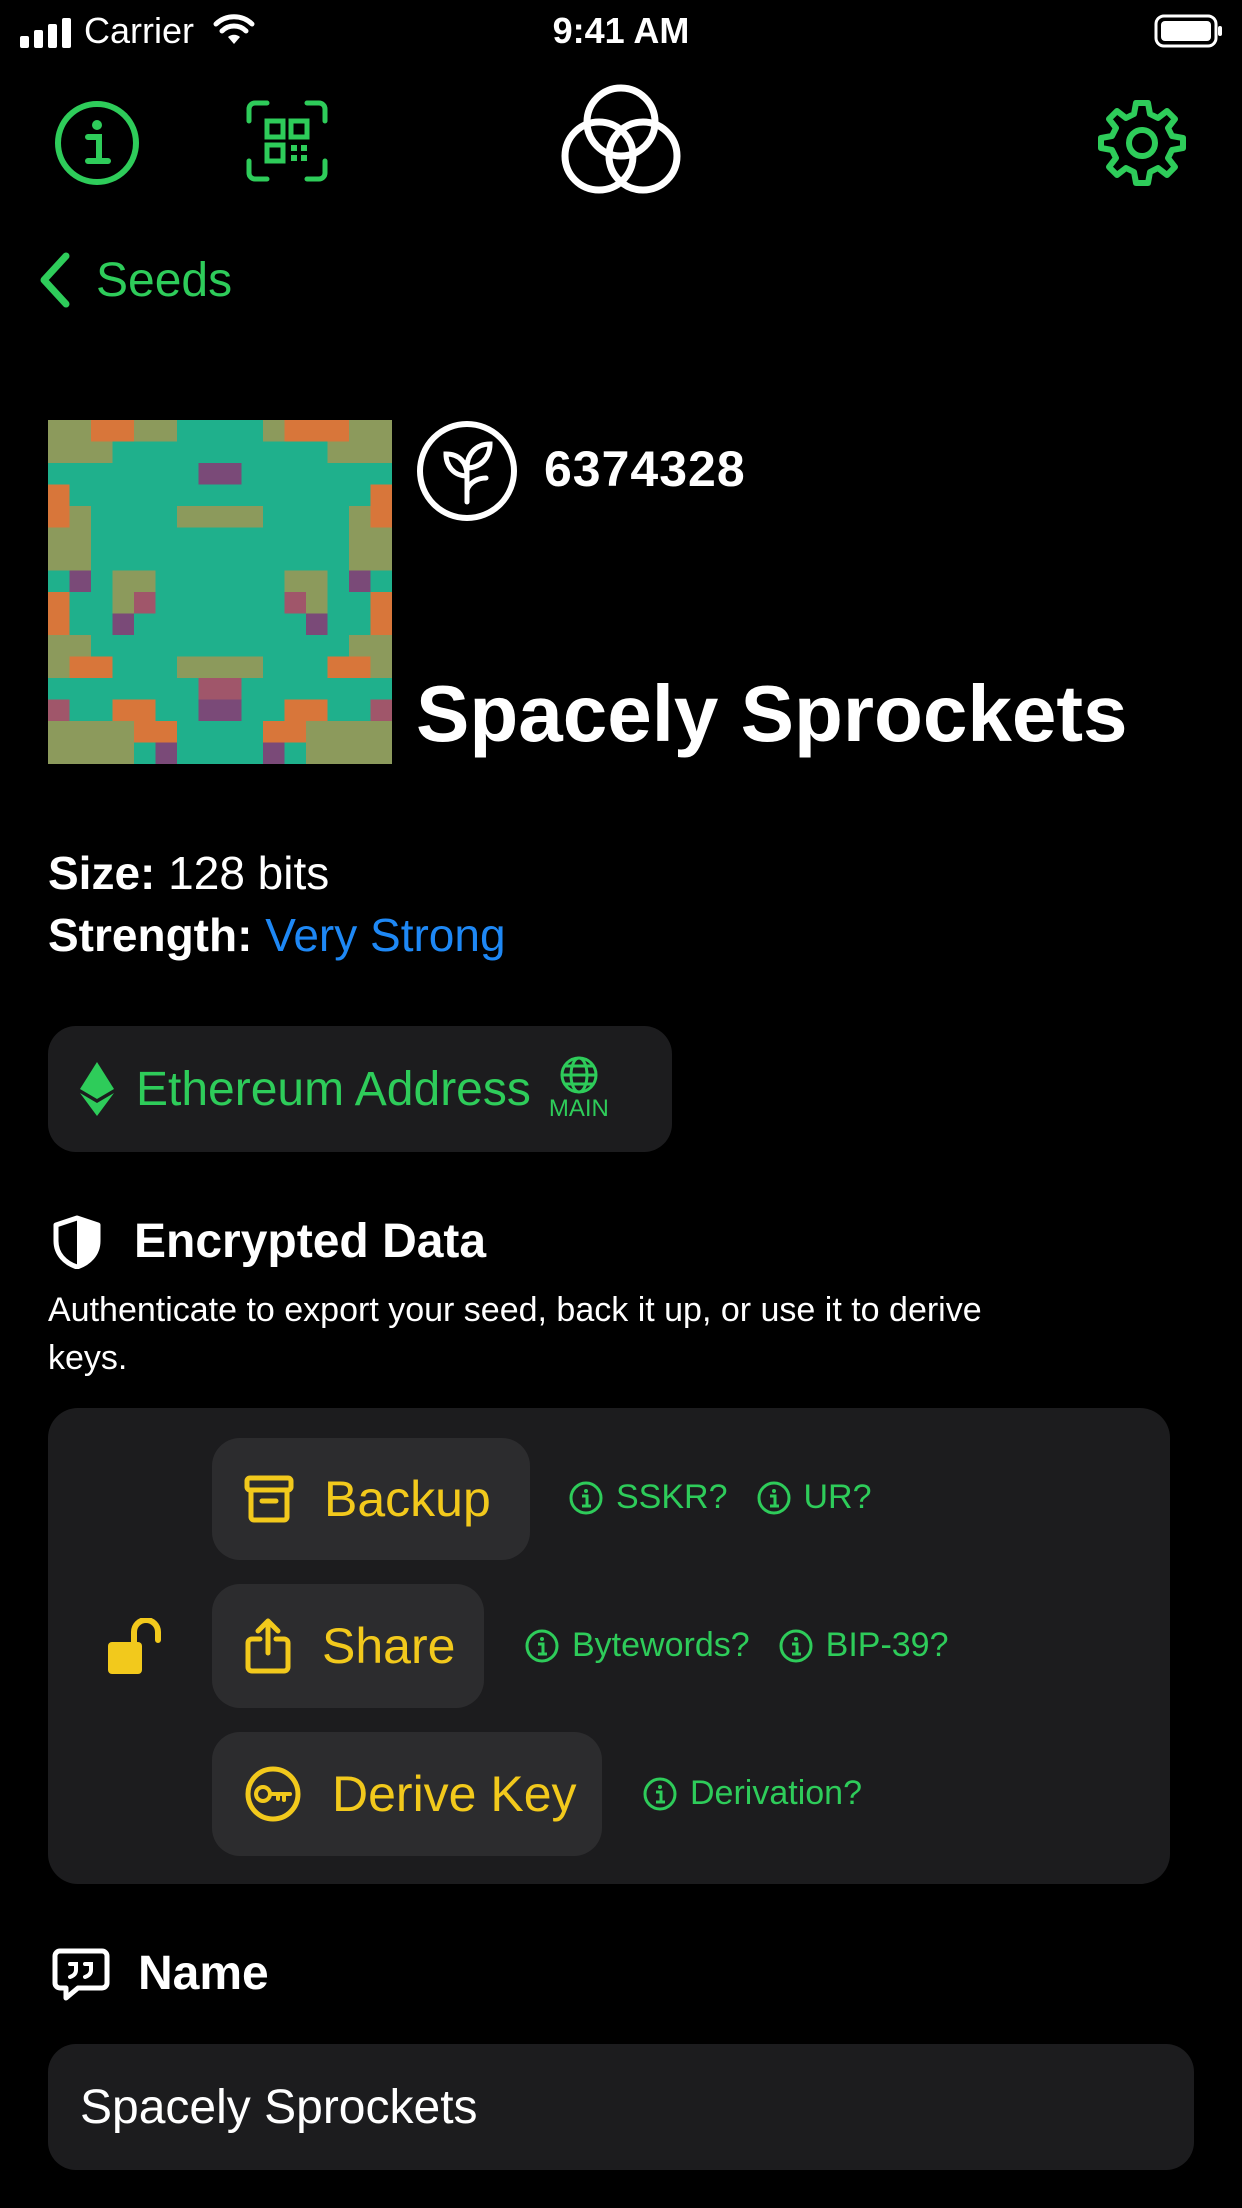 This screenshot has height=2208, width=1242. What do you see at coordinates (672, 1497) in the screenshot?
I see `sskr-help-label: SSKR?` at bounding box center [672, 1497].